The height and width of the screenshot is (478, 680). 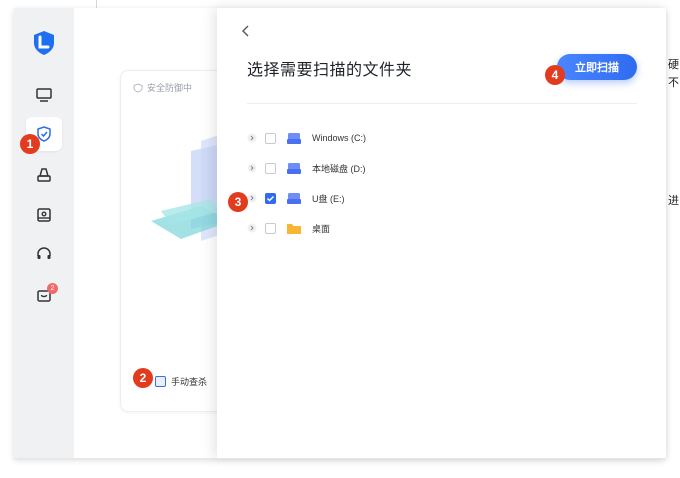 What do you see at coordinates (30, 144) in the screenshot?
I see `annotation-marker-1: 1` at bounding box center [30, 144].